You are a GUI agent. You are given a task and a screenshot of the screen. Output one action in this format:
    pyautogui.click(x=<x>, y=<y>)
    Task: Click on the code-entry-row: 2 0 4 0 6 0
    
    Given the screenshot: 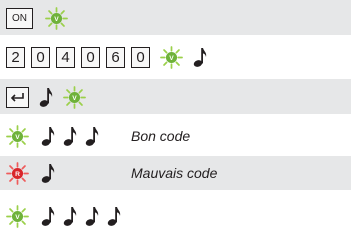 What is the action you would take?
    pyautogui.click(x=108, y=57)
    